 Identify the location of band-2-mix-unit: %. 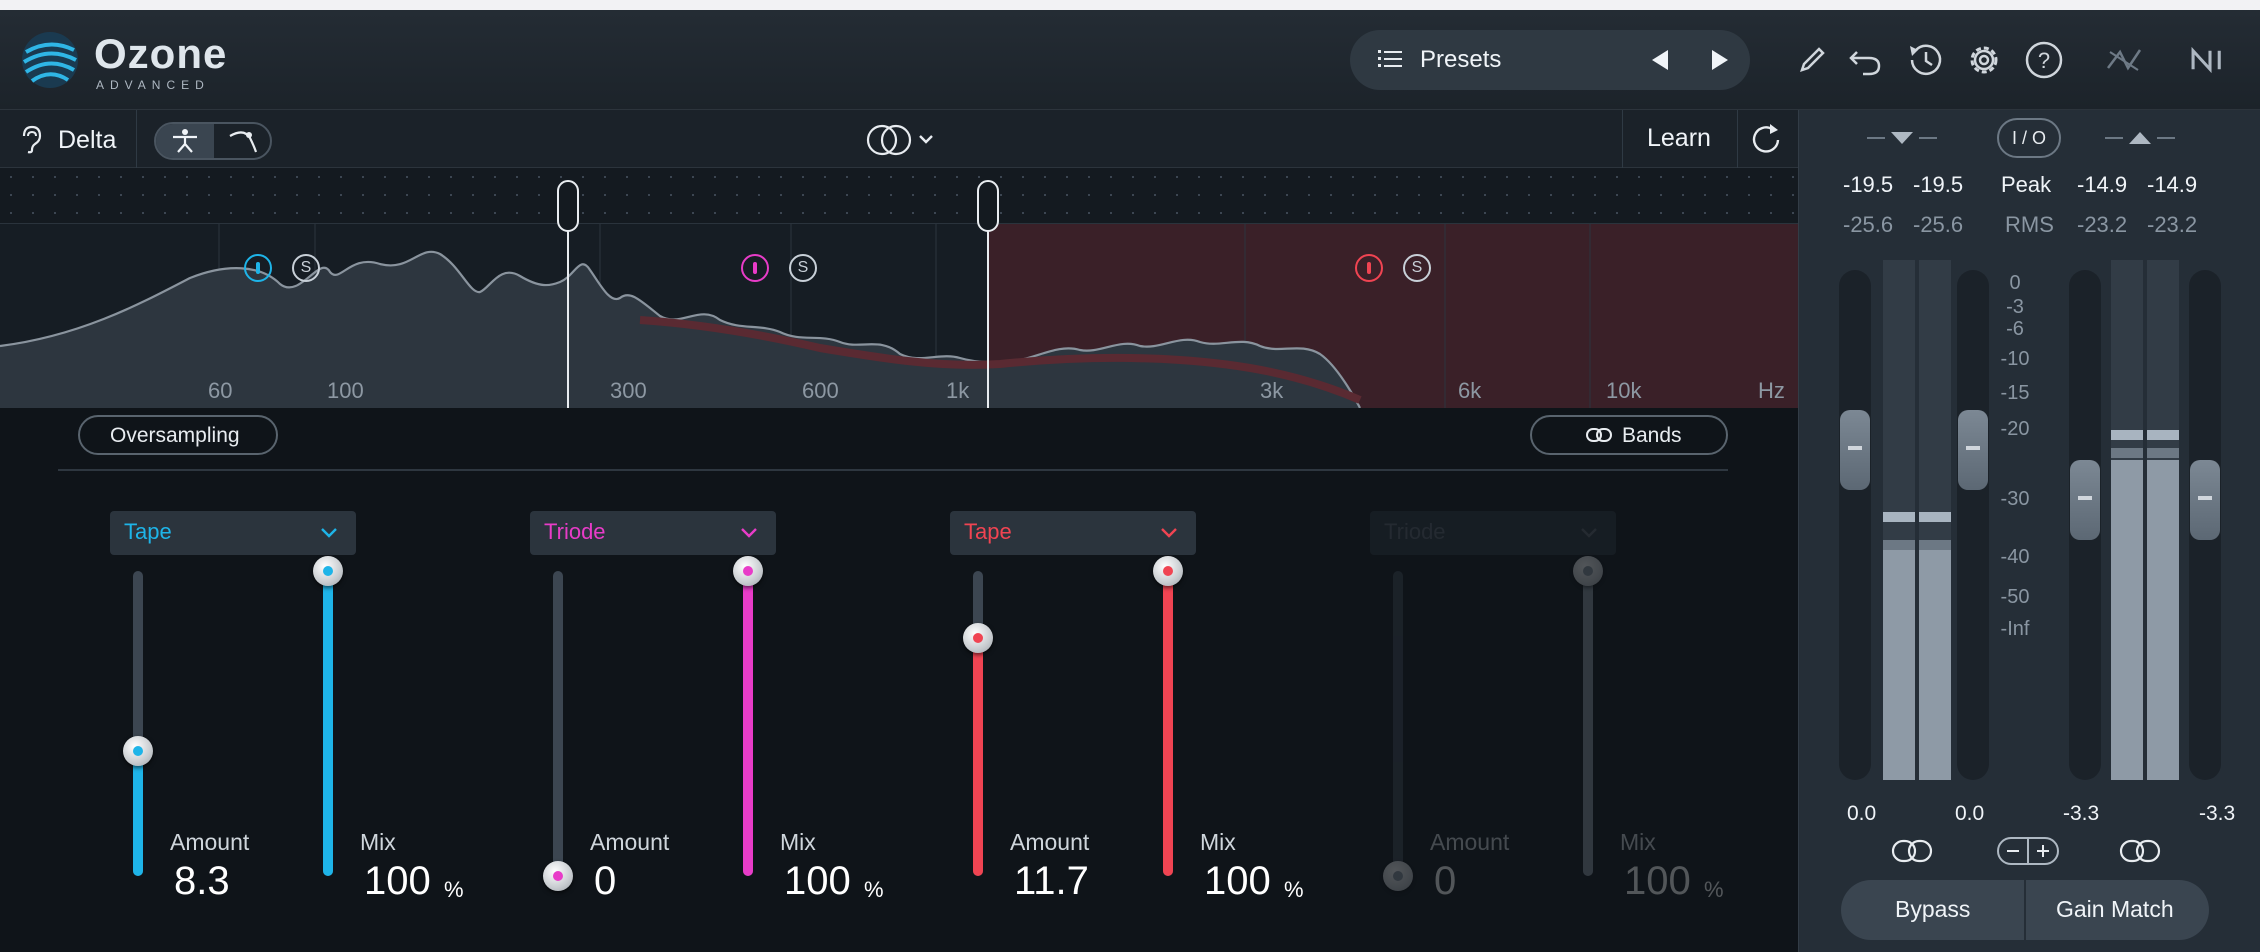
(874, 889).